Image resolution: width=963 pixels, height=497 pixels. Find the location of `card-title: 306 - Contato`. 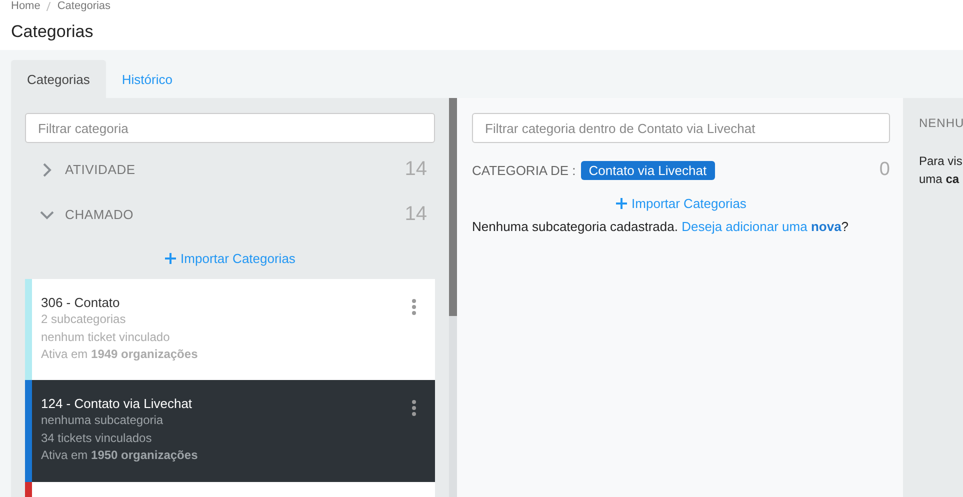

card-title: 306 - Contato is located at coordinates (81, 302).